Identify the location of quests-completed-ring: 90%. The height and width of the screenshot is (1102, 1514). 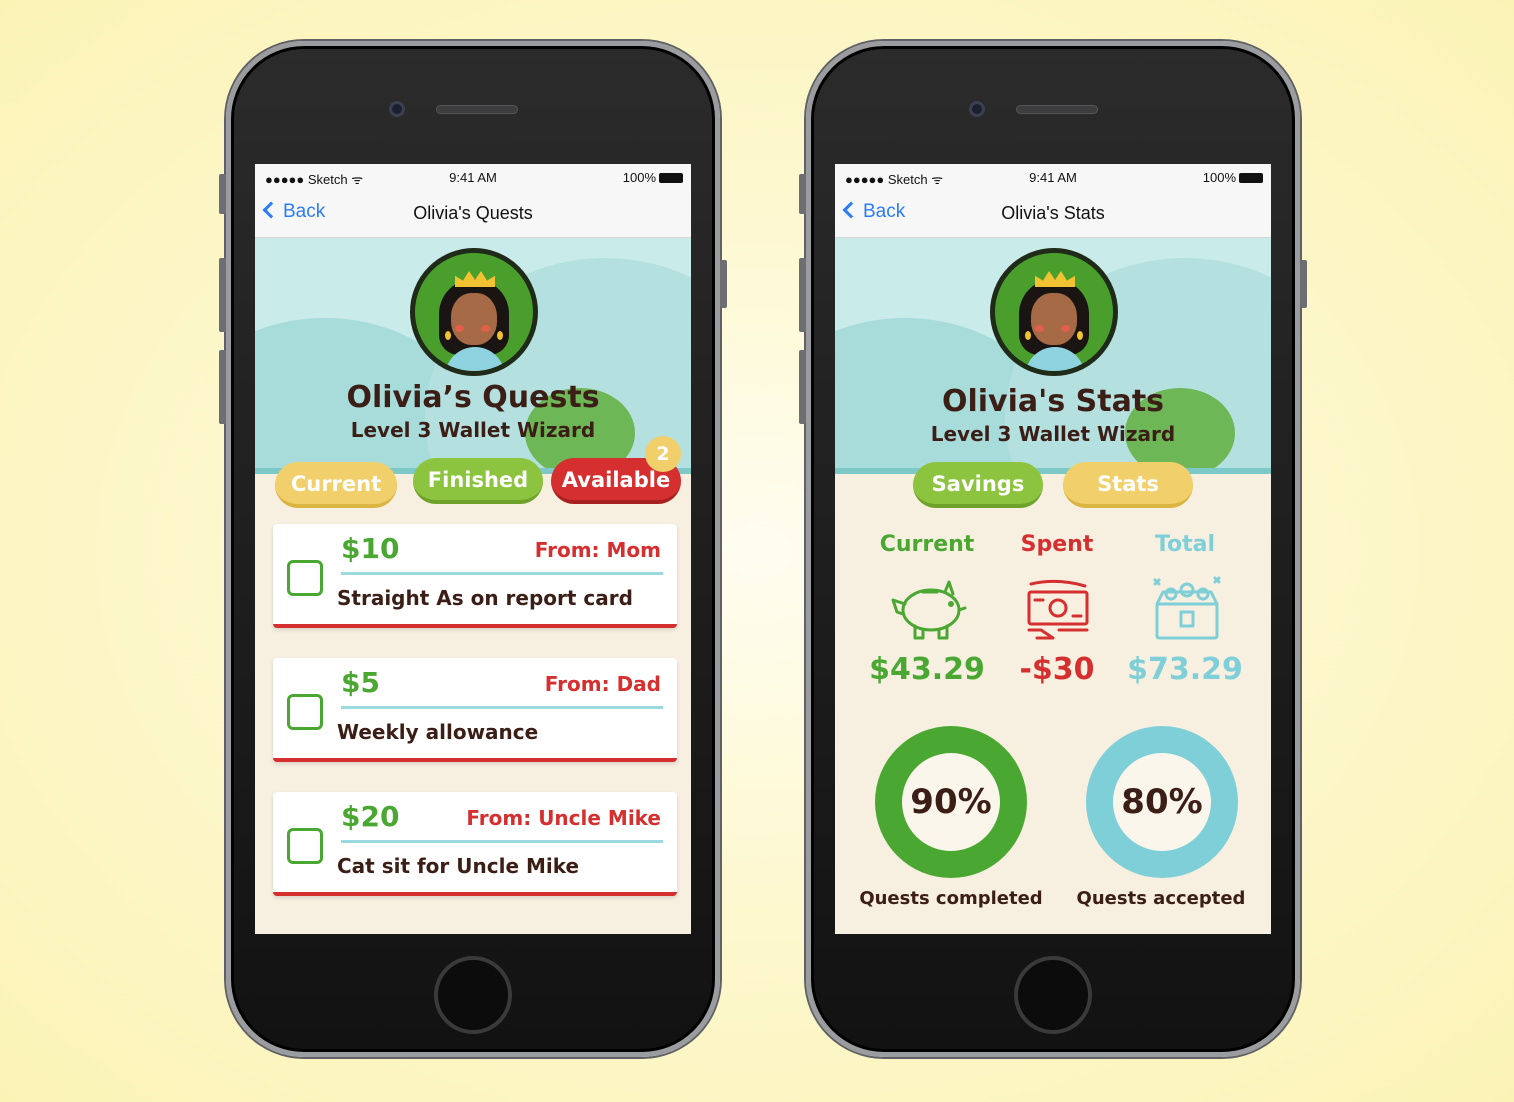
(951, 802).